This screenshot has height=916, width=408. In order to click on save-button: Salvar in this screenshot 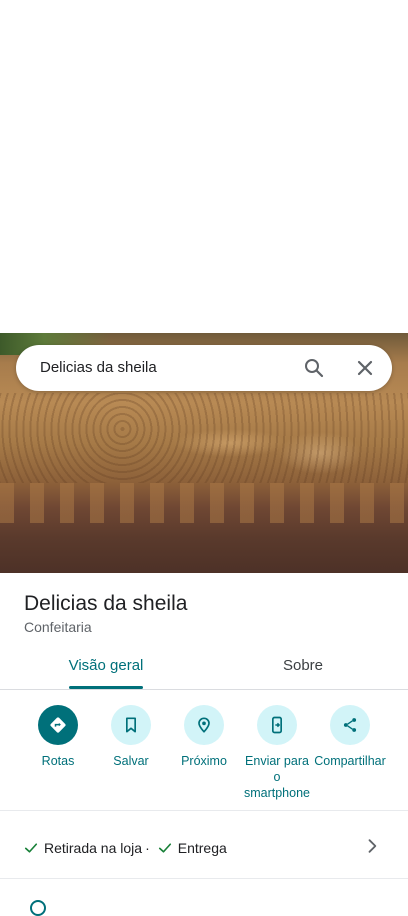, I will do `click(131, 737)`.